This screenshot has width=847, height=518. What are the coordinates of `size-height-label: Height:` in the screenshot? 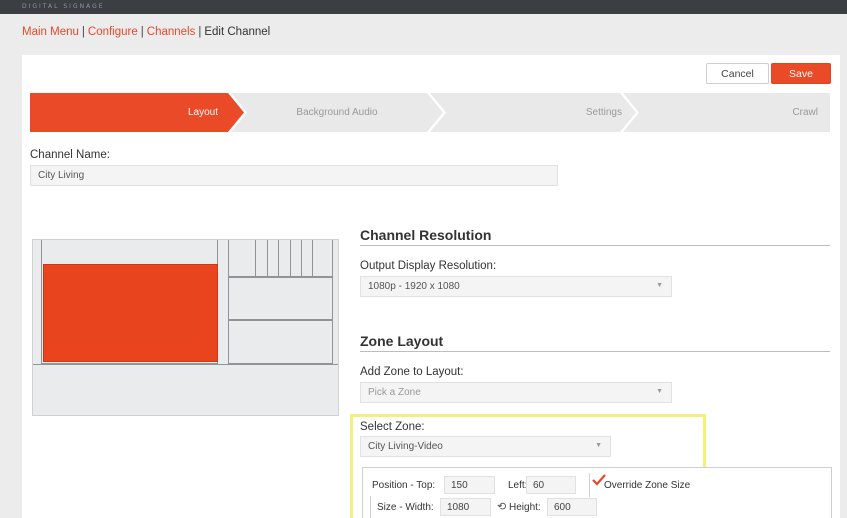 It's located at (525, 507).